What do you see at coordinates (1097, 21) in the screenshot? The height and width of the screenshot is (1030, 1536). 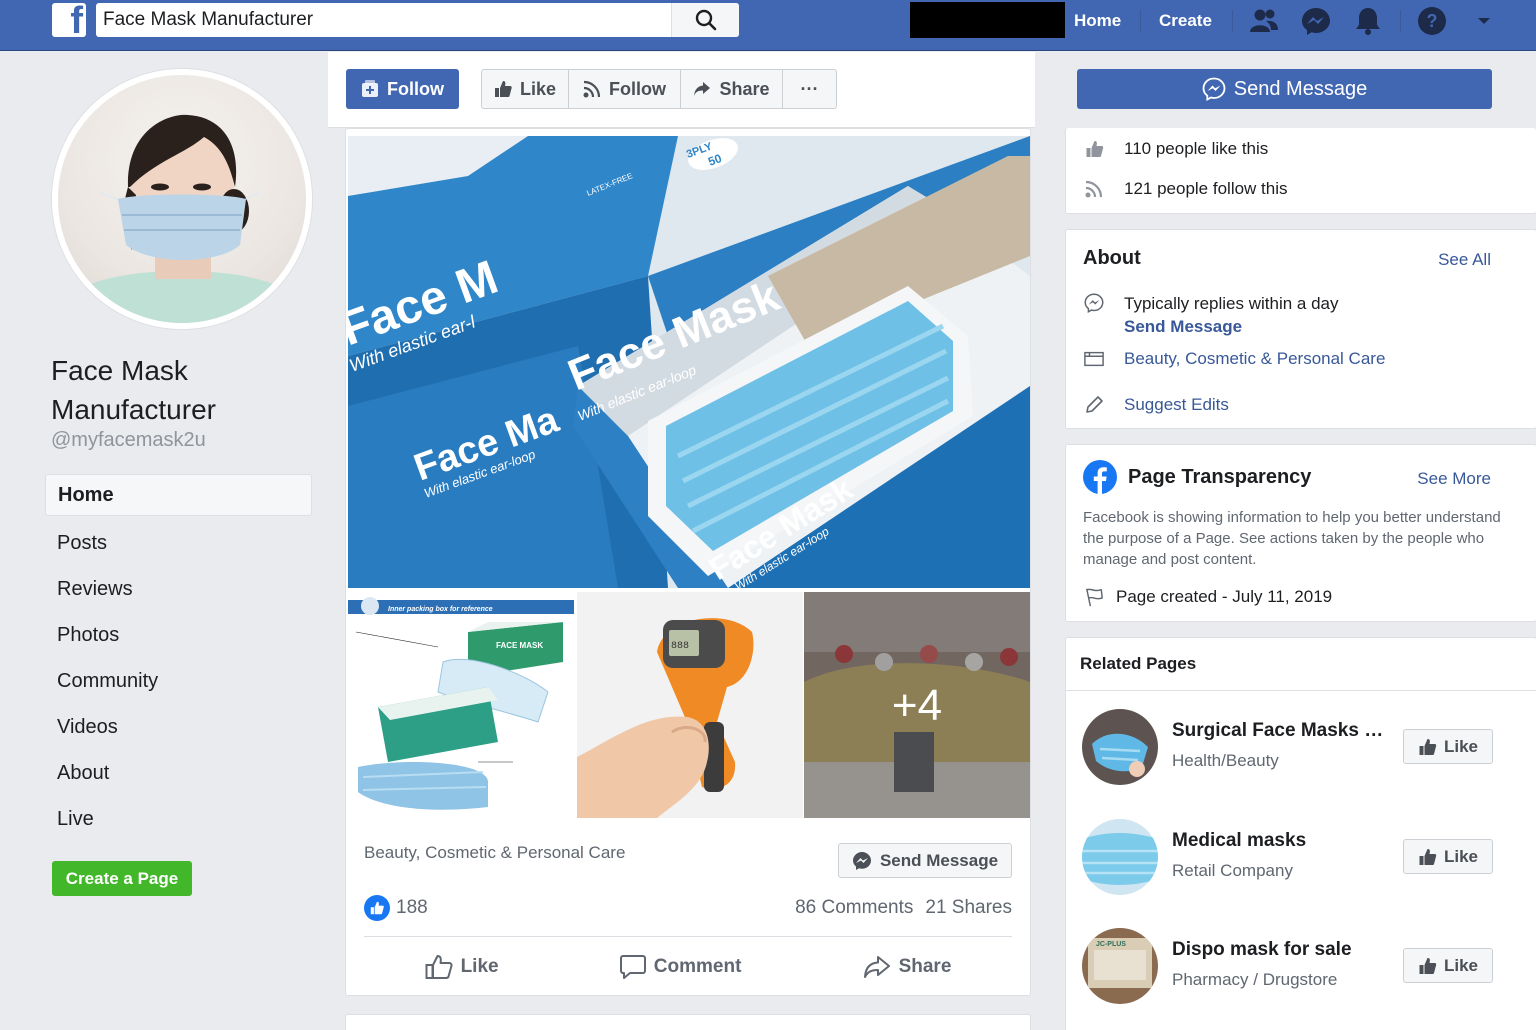 I see `nav-home-link: Home` at bounding box center [1097, 21].